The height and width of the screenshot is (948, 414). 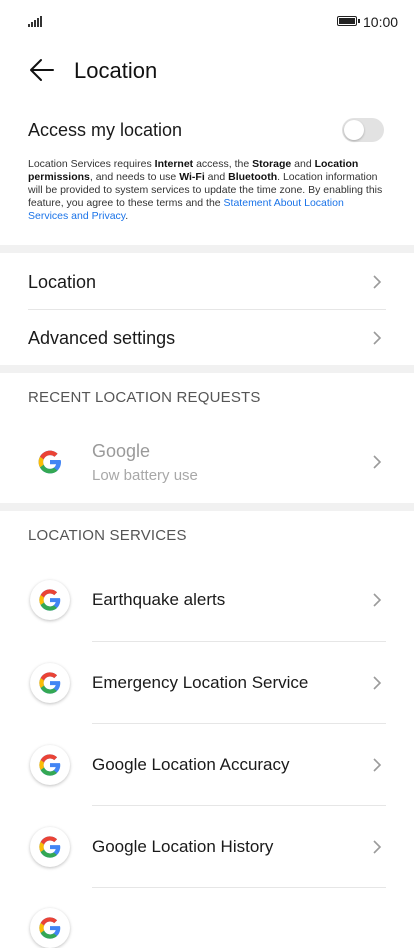 What do you see at coordinates (354, 130) in the screenshot?
I see `toggle-knob` at bounding box center [354, 130].